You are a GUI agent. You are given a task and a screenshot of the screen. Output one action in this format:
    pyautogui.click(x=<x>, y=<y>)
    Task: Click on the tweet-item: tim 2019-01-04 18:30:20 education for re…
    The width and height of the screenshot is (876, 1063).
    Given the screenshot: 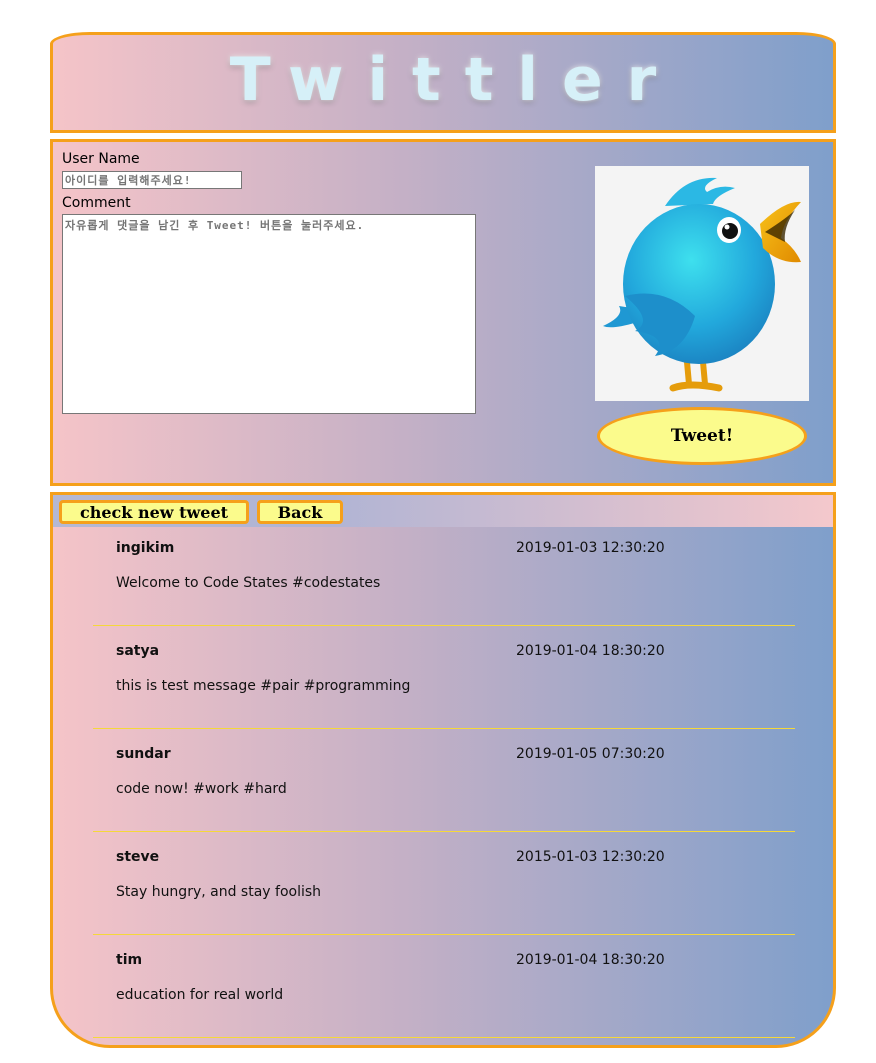 What is the action you would take?
    pyautogui.click(x=444, y=986)
    